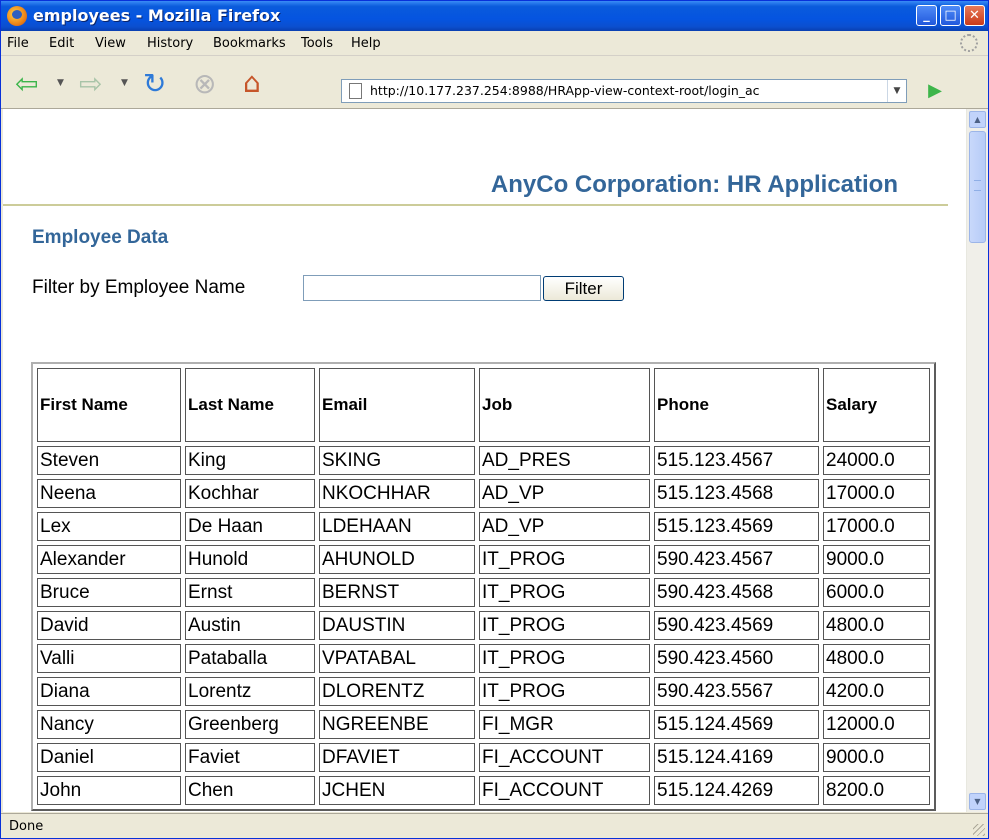 This screenshot has height=839, width=989. Describe the element at coordinates (249, 43) in the screenshot. I see `menu-bookmarks: Bookmarks` at that location.